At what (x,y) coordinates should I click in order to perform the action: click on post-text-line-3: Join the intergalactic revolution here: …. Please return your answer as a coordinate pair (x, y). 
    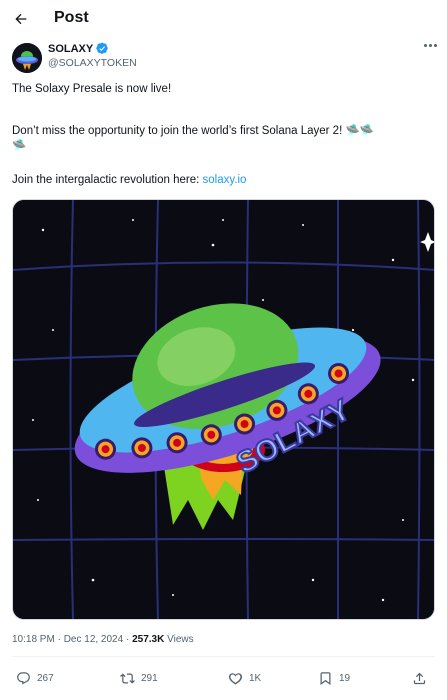
    Looking at the image, I should click on (224, 180).